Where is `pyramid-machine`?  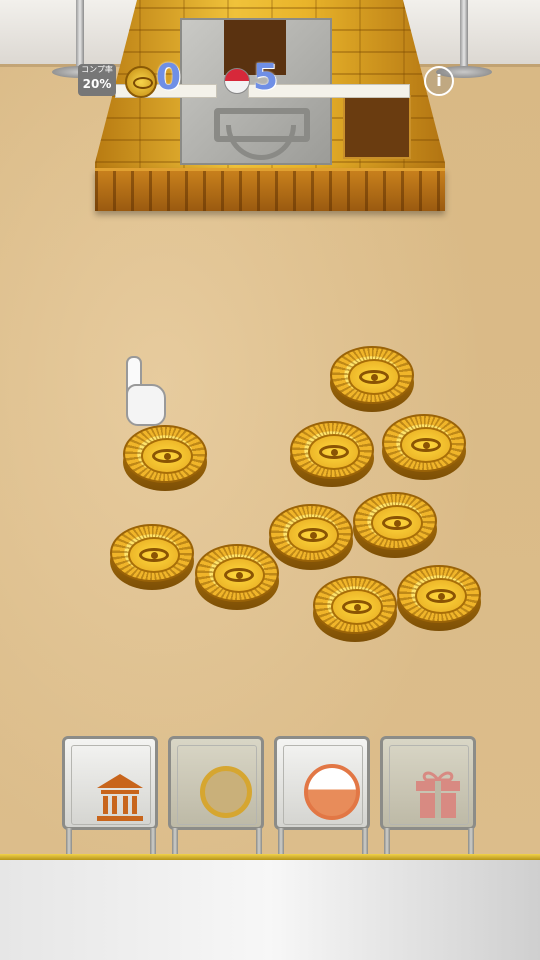
pyramid-machine is located at coordinates (270, 105).